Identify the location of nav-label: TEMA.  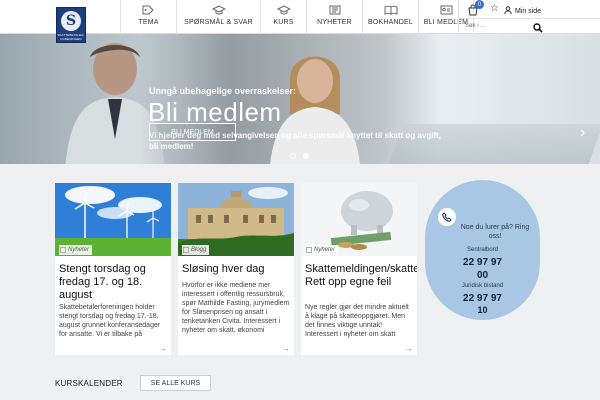
(148, 22).